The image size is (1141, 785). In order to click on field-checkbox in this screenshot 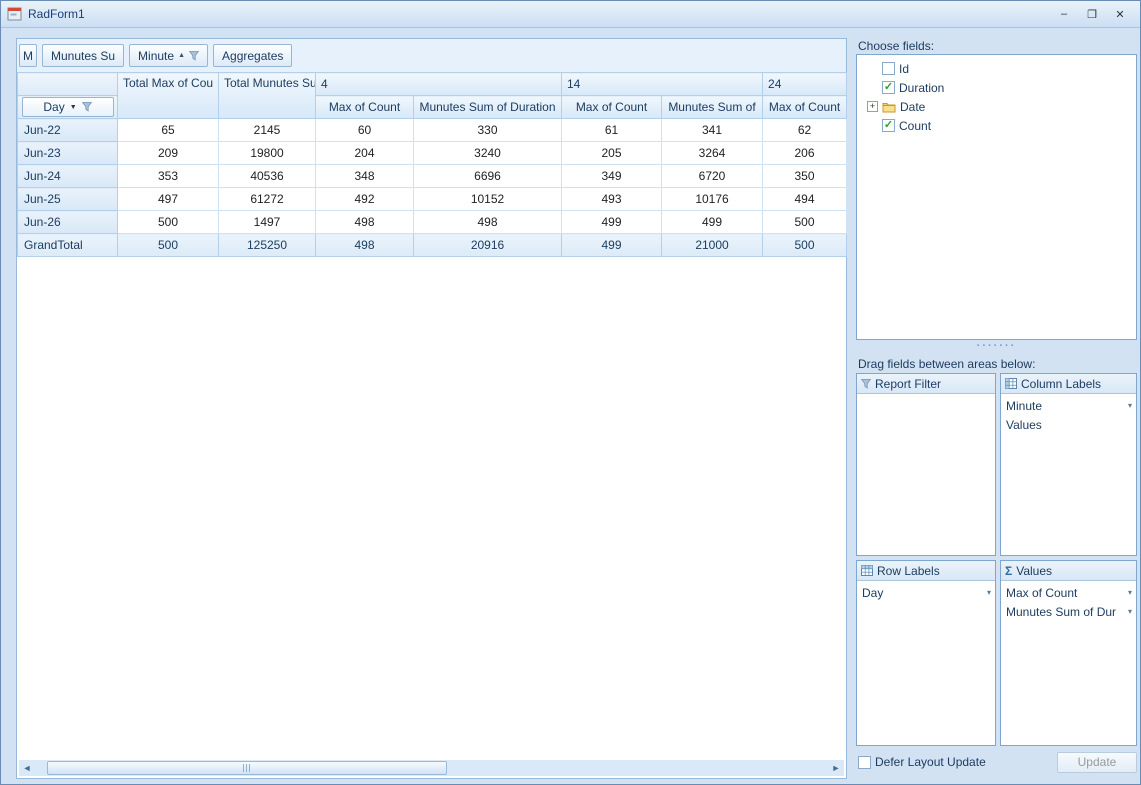, I will do `click(888, 68)`.